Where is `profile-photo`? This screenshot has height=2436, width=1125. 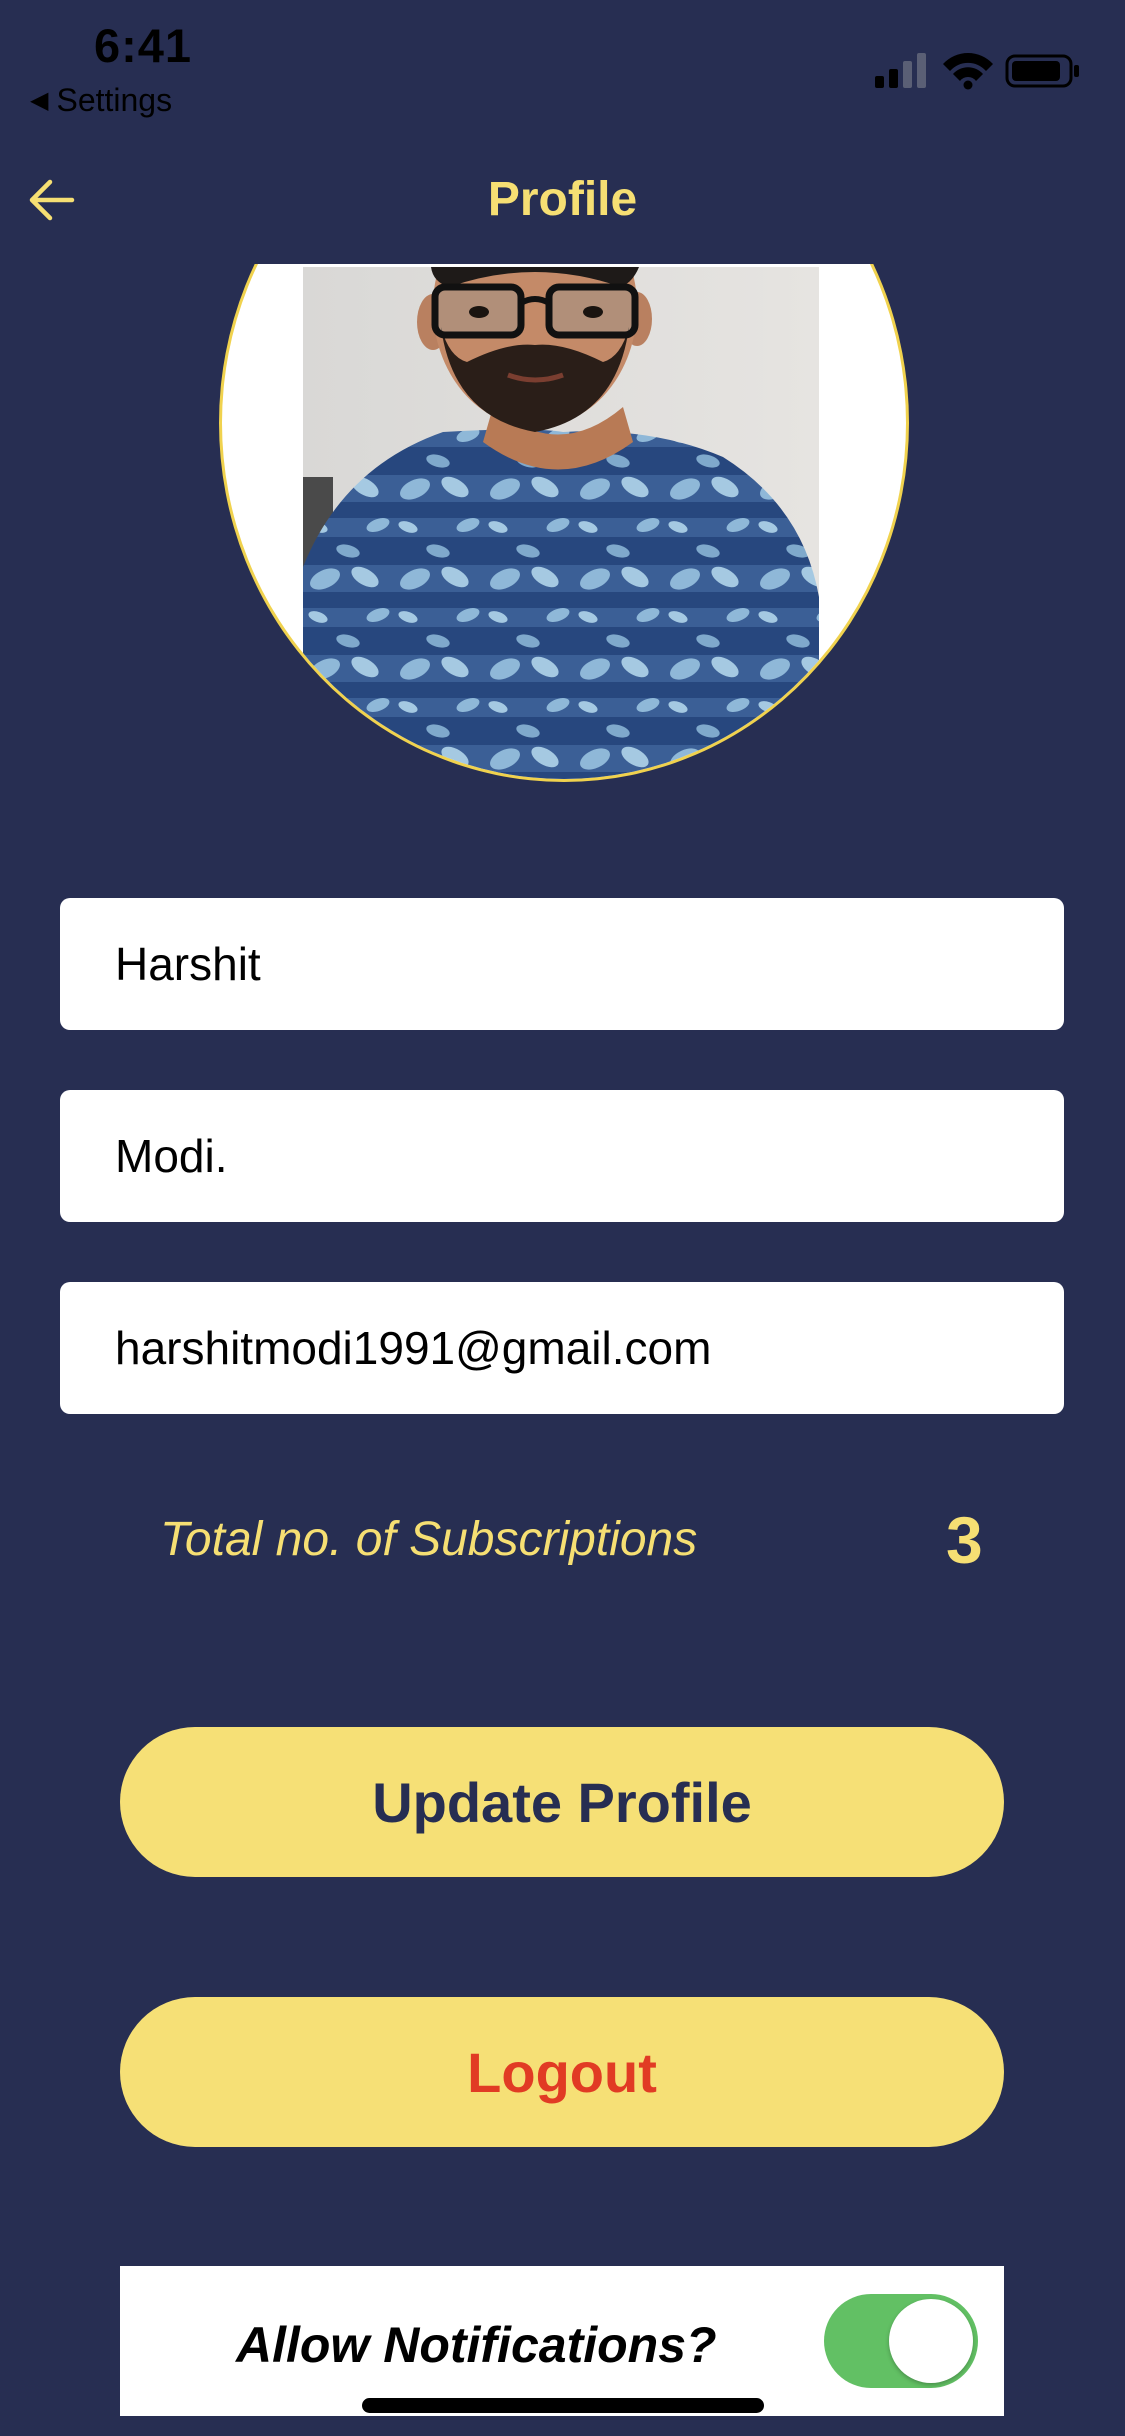 profile-photo is located at coordinates (561, 523).